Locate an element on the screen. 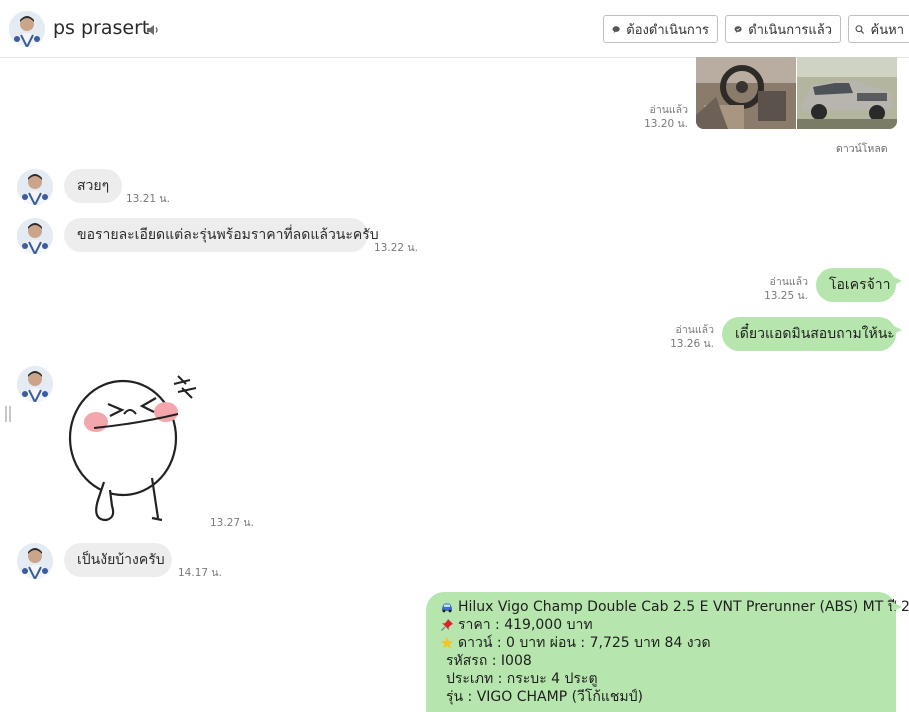  listing-type-line: ประเภท : กระบะ 4 ประตู is located at coordinates (661, 679).